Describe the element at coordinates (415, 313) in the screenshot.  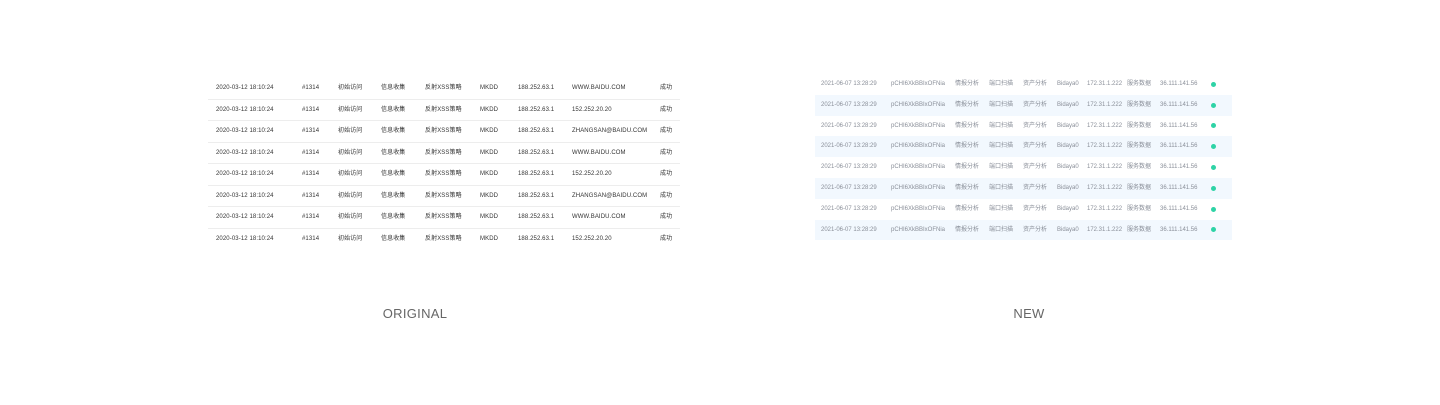
I see `original-caption: ORIGINAL` at that location.